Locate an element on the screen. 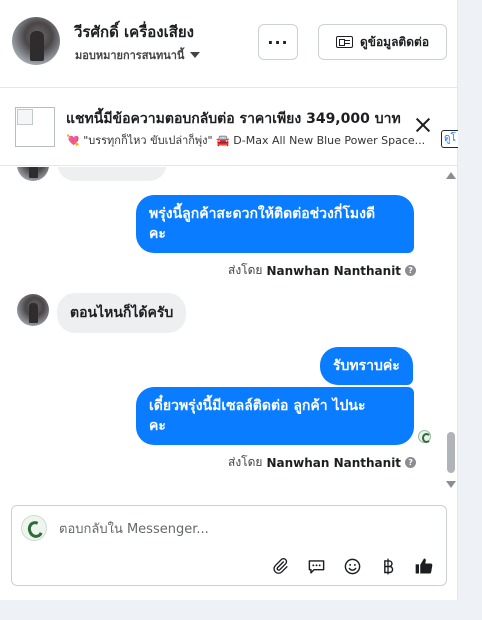  right-gutter is located at coordinates (470, 310).